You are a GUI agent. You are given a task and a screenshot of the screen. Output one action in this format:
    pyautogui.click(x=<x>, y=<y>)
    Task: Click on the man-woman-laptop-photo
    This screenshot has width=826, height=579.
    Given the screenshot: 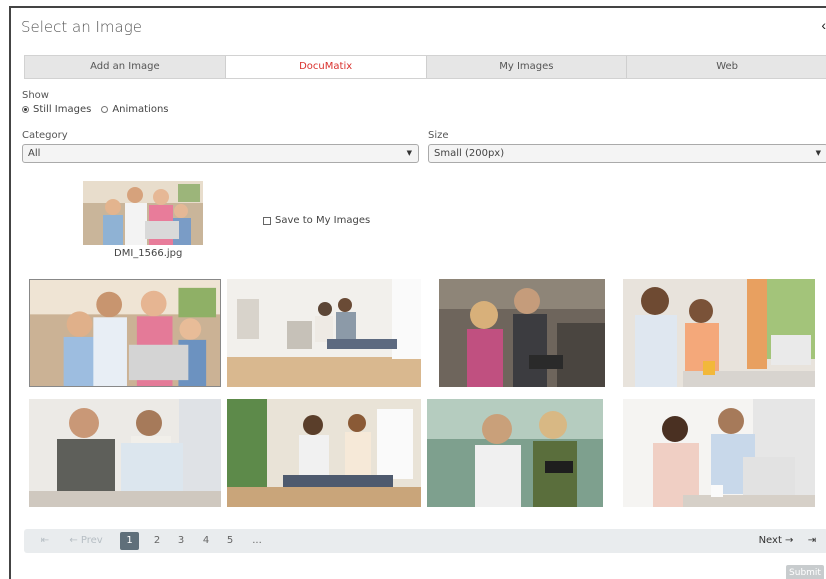 What is the action you would take?
    pyautogui.click(x=125, y=453)
    